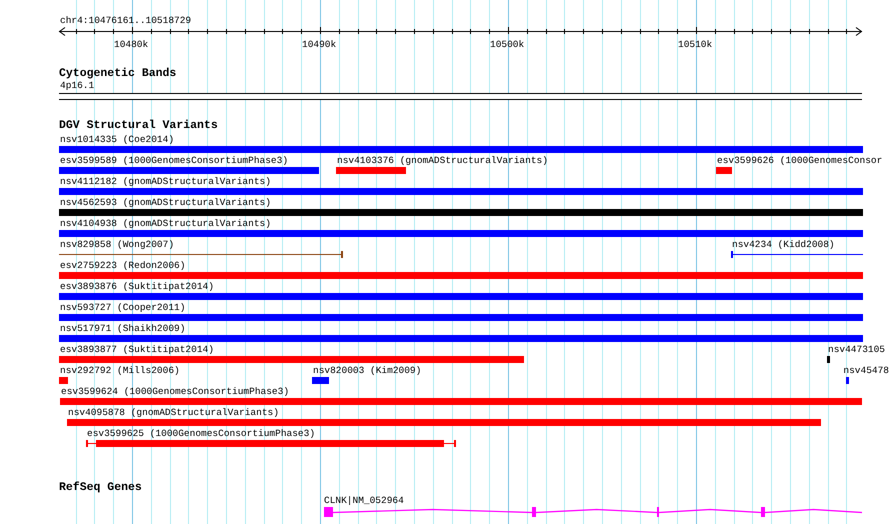 This screenshot has width=890, height=524. Describe the element at coordinates (364, 500) in the screenshot. I see `gene-label: CLNK|NM_052964` at that location.